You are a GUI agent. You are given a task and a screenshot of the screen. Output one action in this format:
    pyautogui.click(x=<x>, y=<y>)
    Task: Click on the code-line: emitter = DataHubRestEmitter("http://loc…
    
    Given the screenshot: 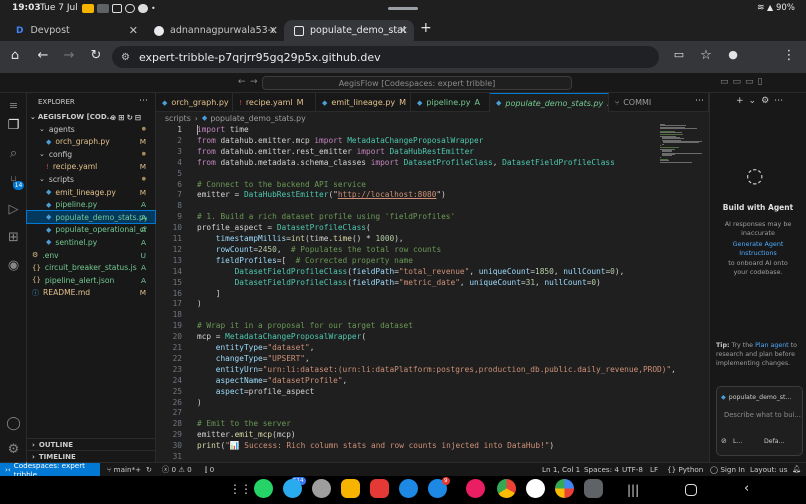 What is the action you would take?
    pyautogui.click(x=321, y=194)
    